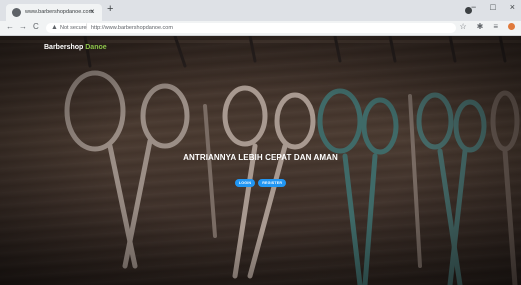 The image size is (521, 285). Describe the element at coordinates (272, 183) in the screenshot. I see `register-button: REGISTER` at that location.